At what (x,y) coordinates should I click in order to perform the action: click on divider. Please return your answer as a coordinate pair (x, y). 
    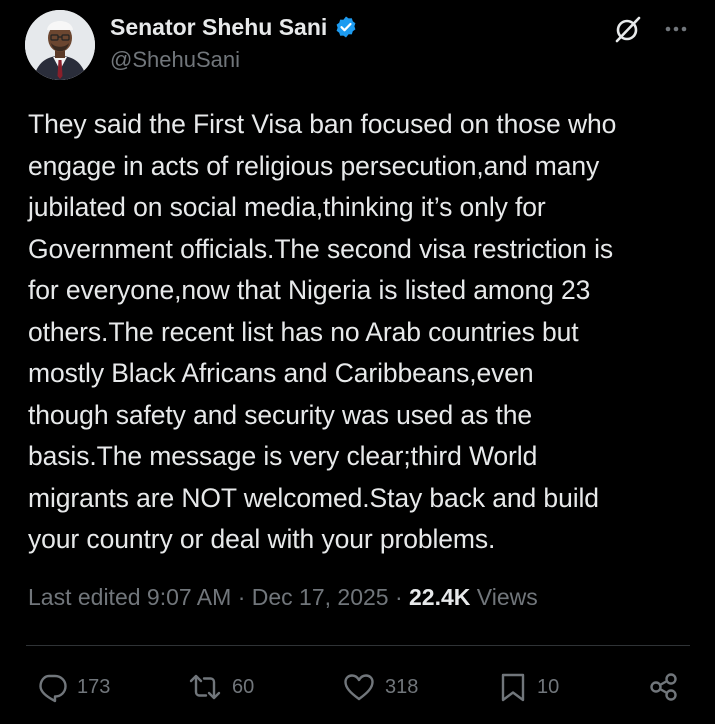
    Looking at the image, I should click on (358, 645).